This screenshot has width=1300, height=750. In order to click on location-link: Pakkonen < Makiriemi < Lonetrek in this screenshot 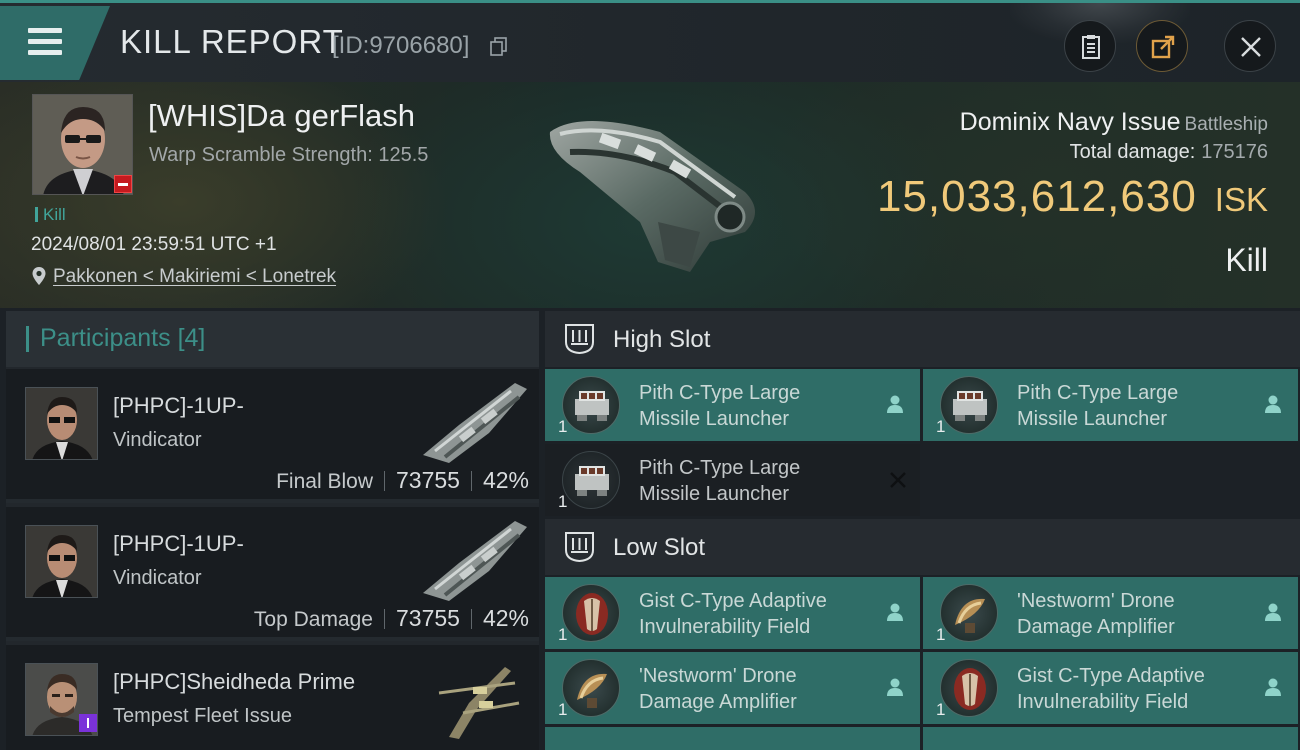, I will do `click(194, 276)`.